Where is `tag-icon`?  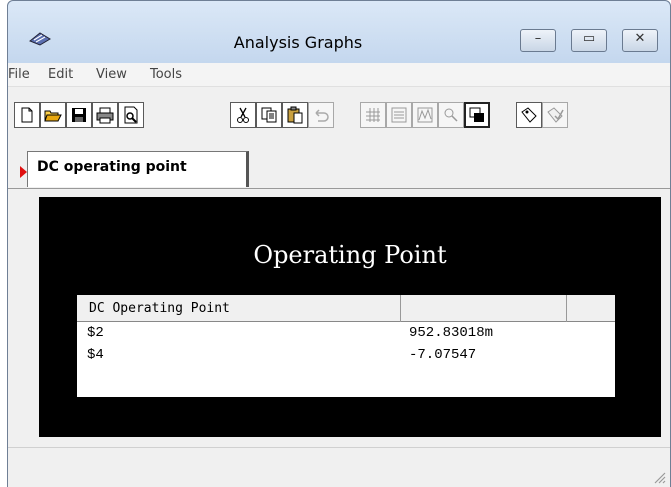 tag-icon is located at coordinates (529, 115).